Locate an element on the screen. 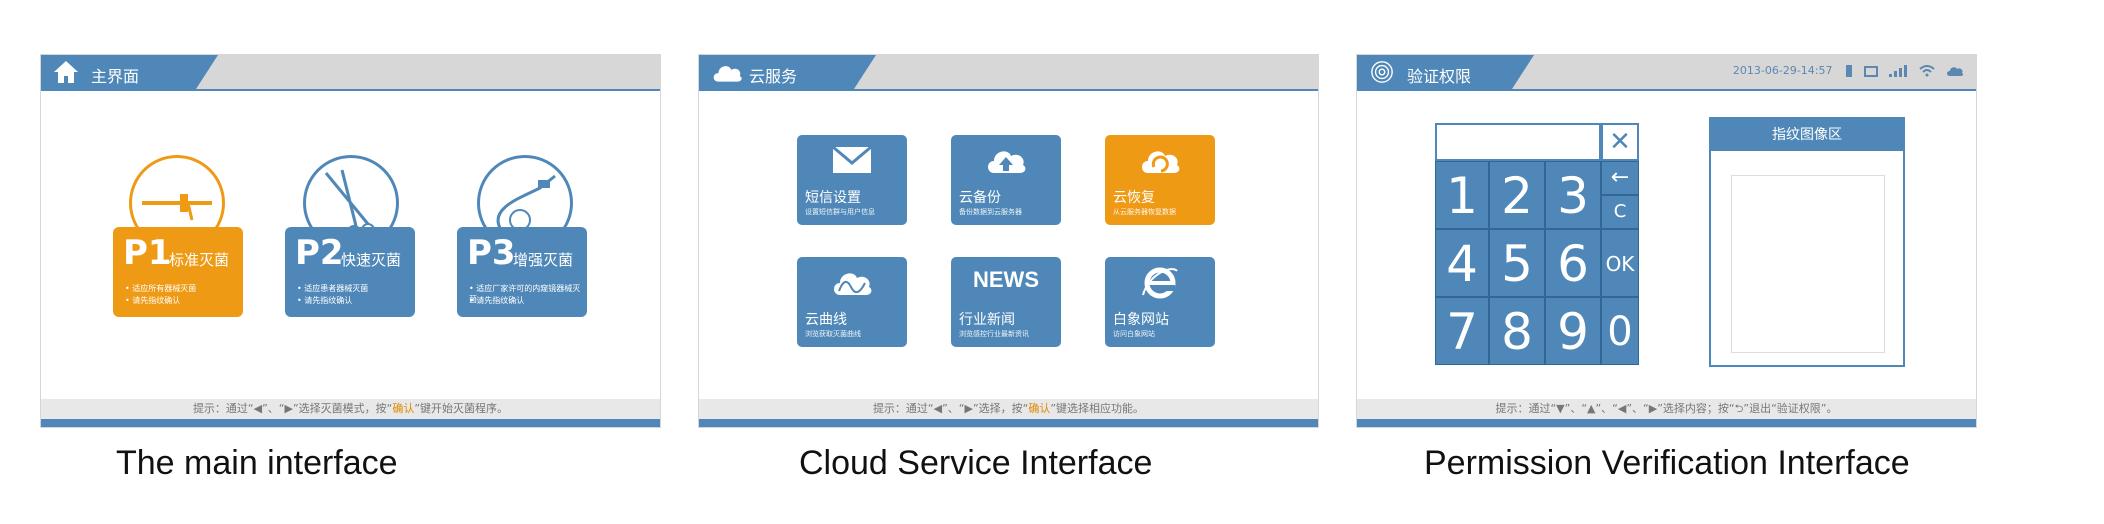 The image size is (2104, 524). tile-sub: 备份数据到云服务器 is located at coordinates (990, 212).